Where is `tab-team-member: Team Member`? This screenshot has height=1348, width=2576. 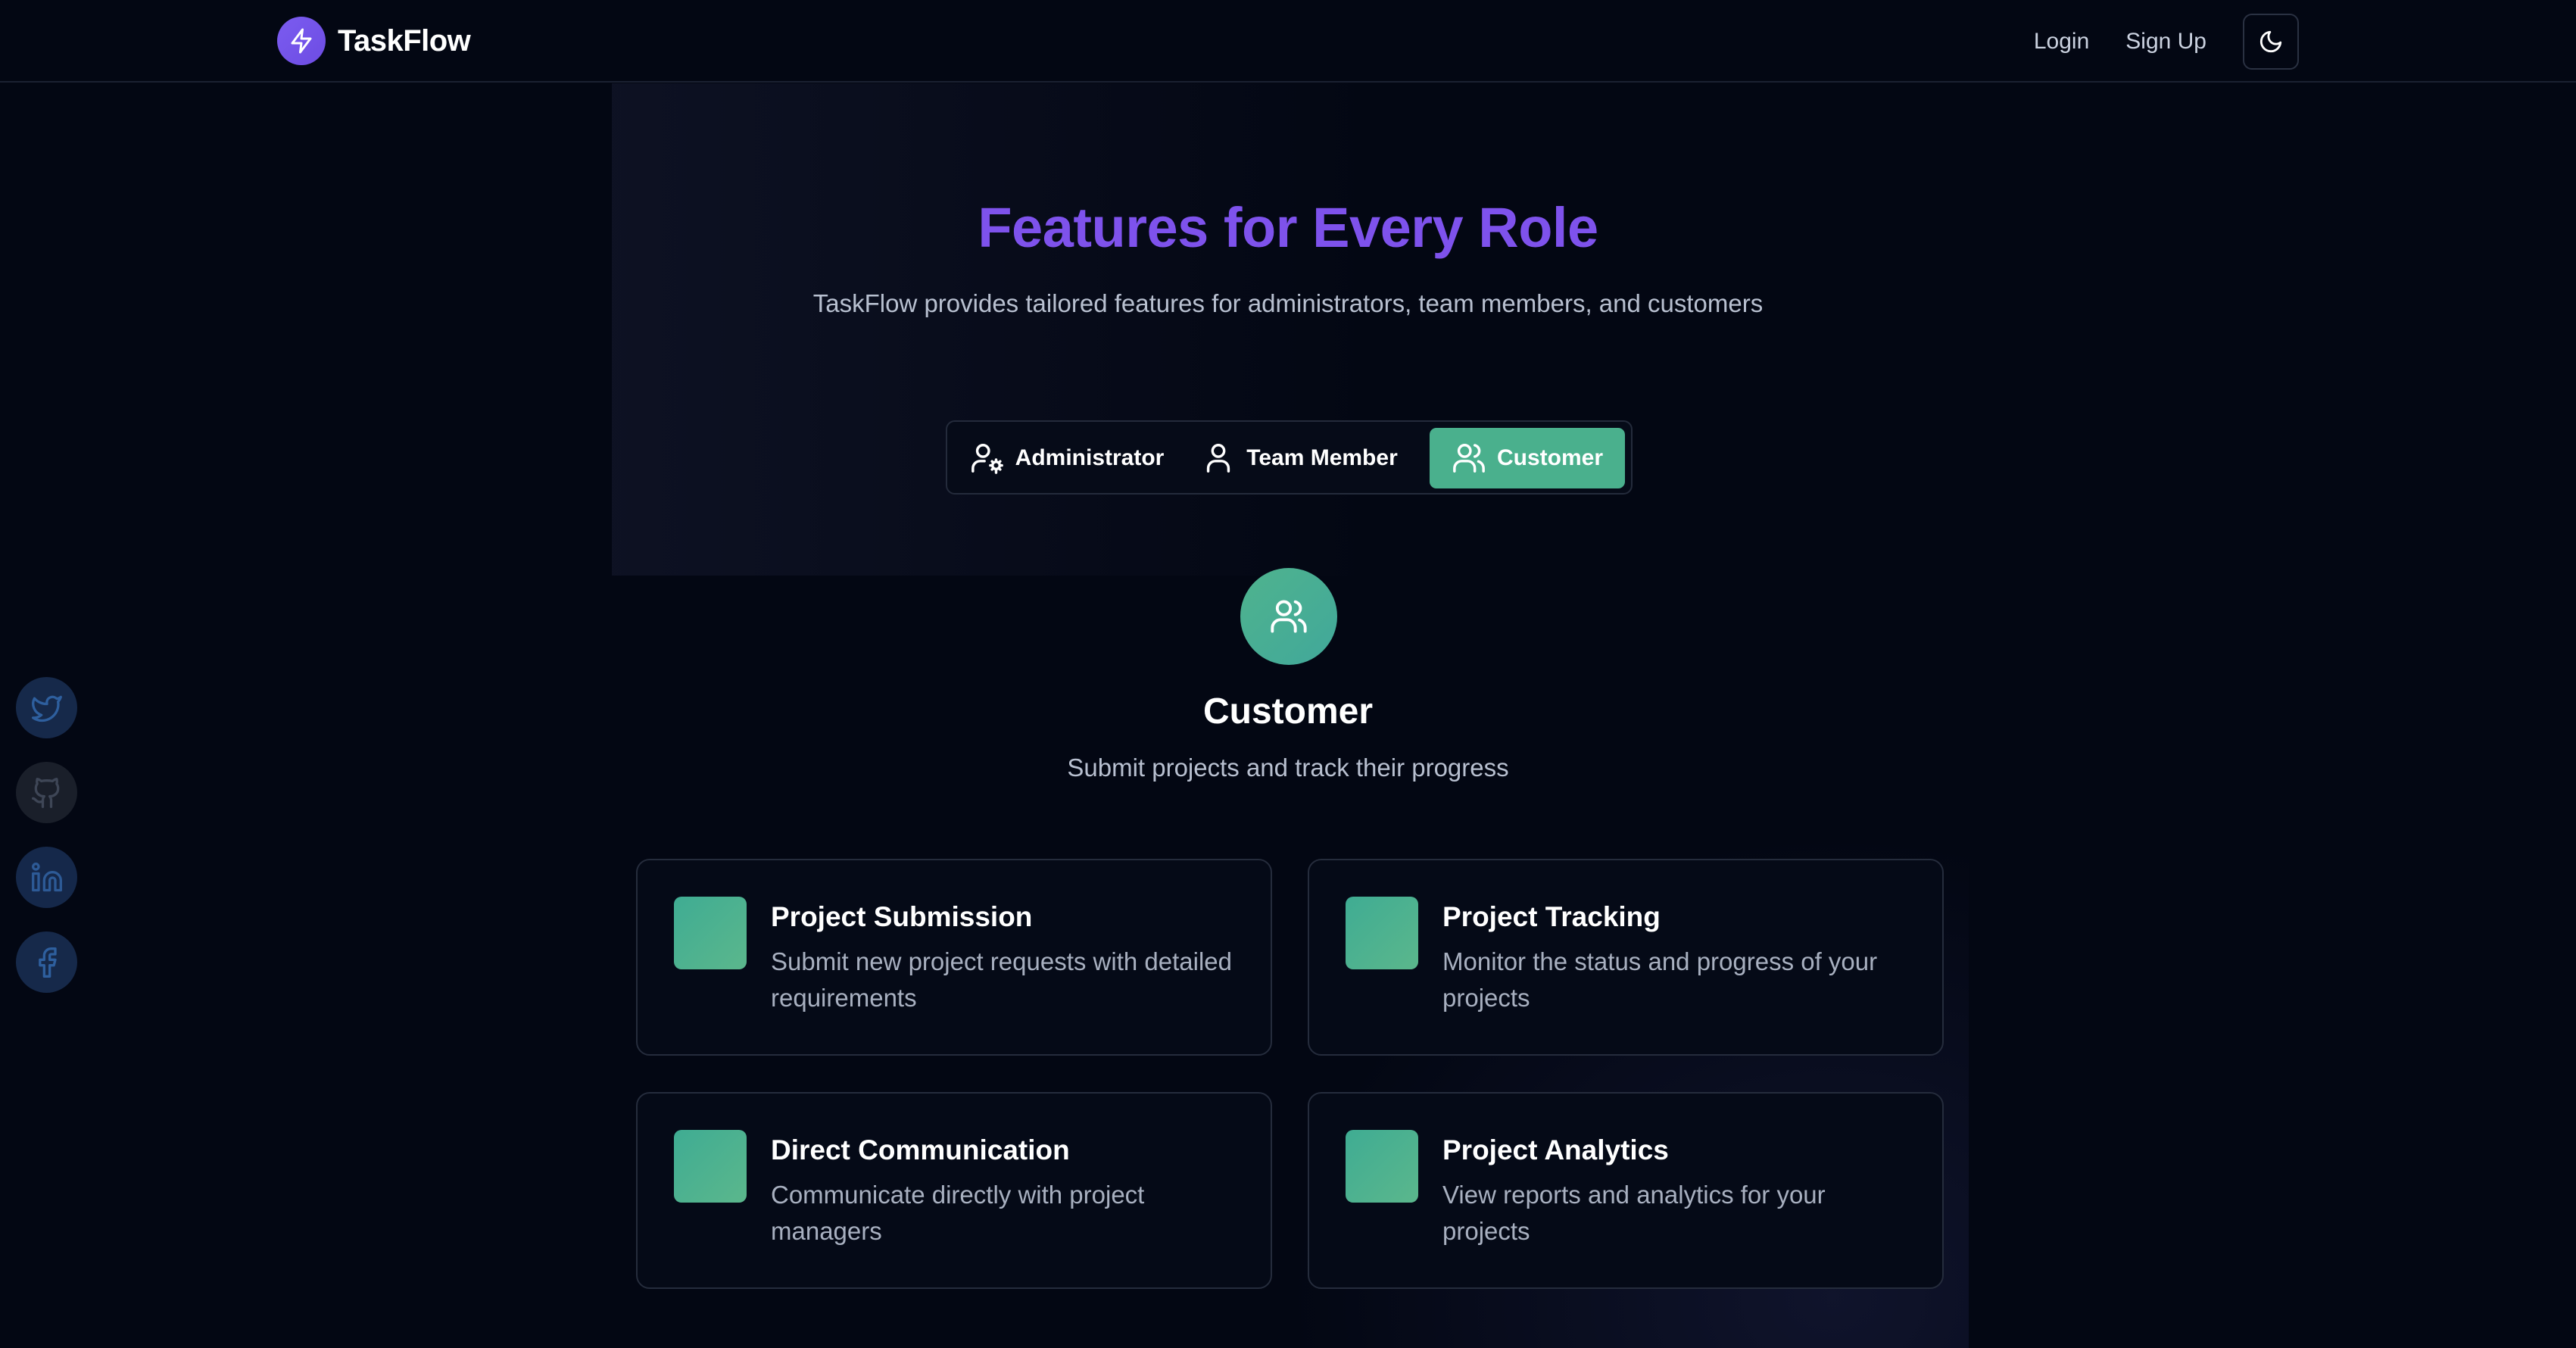
tab-team-member: Team Member is located at coordinates (1299, 458).